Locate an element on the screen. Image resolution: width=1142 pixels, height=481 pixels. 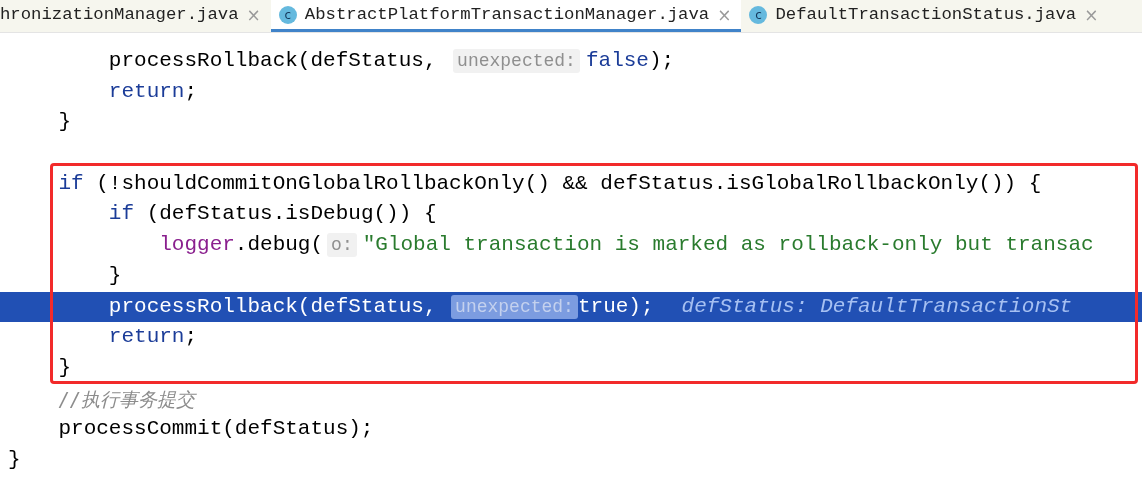
code-text: if (!shouldCommitOnGlobalRollbackOnly() && defStatus.isGlobalRollbackOnly()) { is located at coordinates (550, 183).